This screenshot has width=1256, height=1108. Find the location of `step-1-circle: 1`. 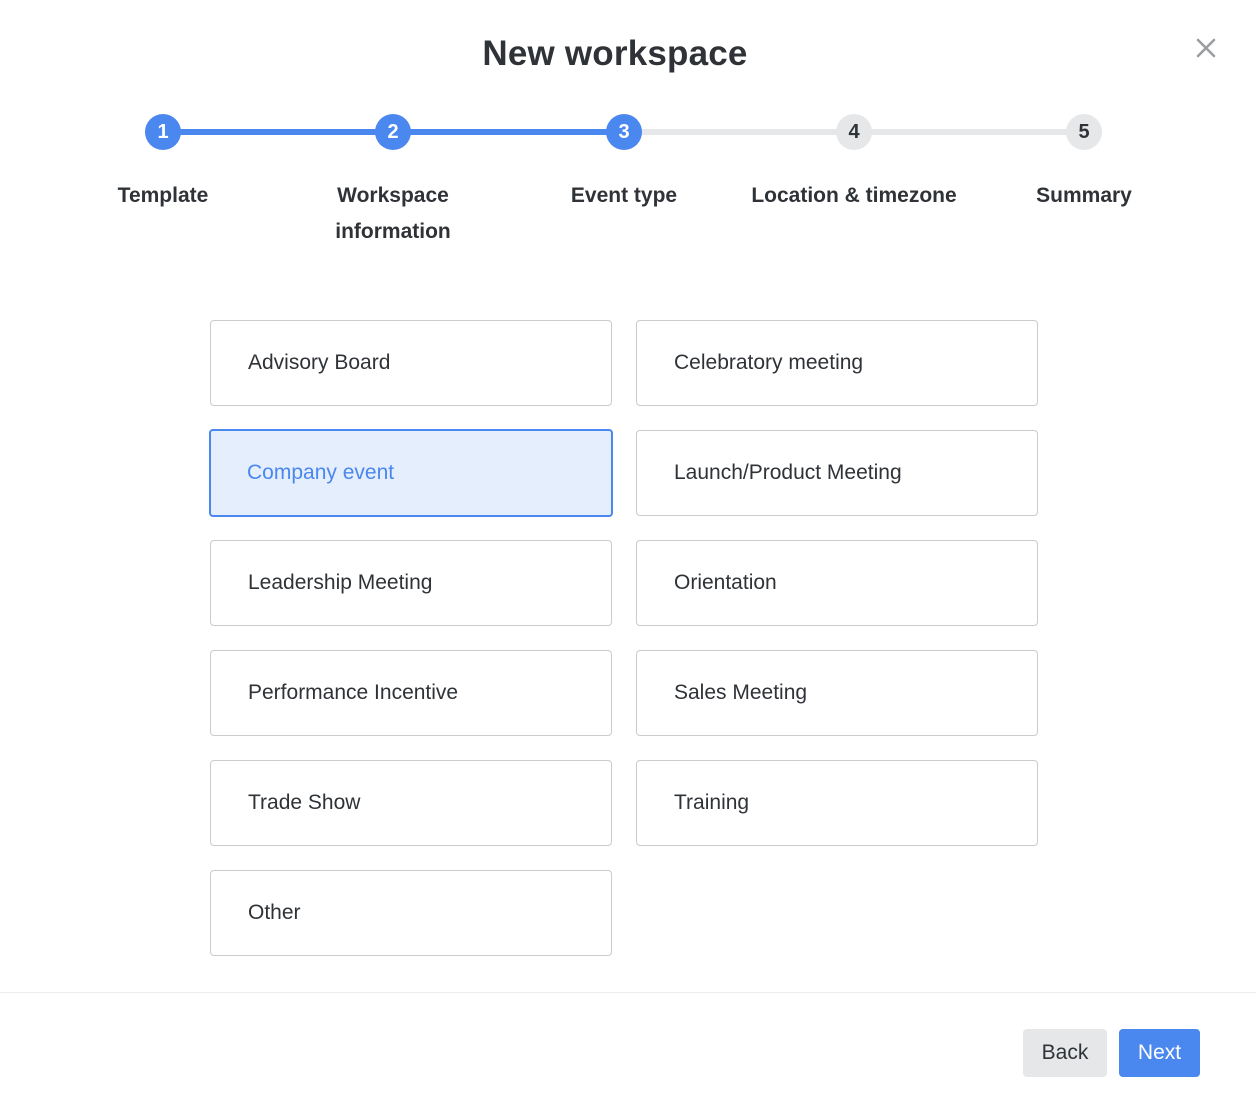

step-1-circle: 1 is located at coordinates (163, 132).